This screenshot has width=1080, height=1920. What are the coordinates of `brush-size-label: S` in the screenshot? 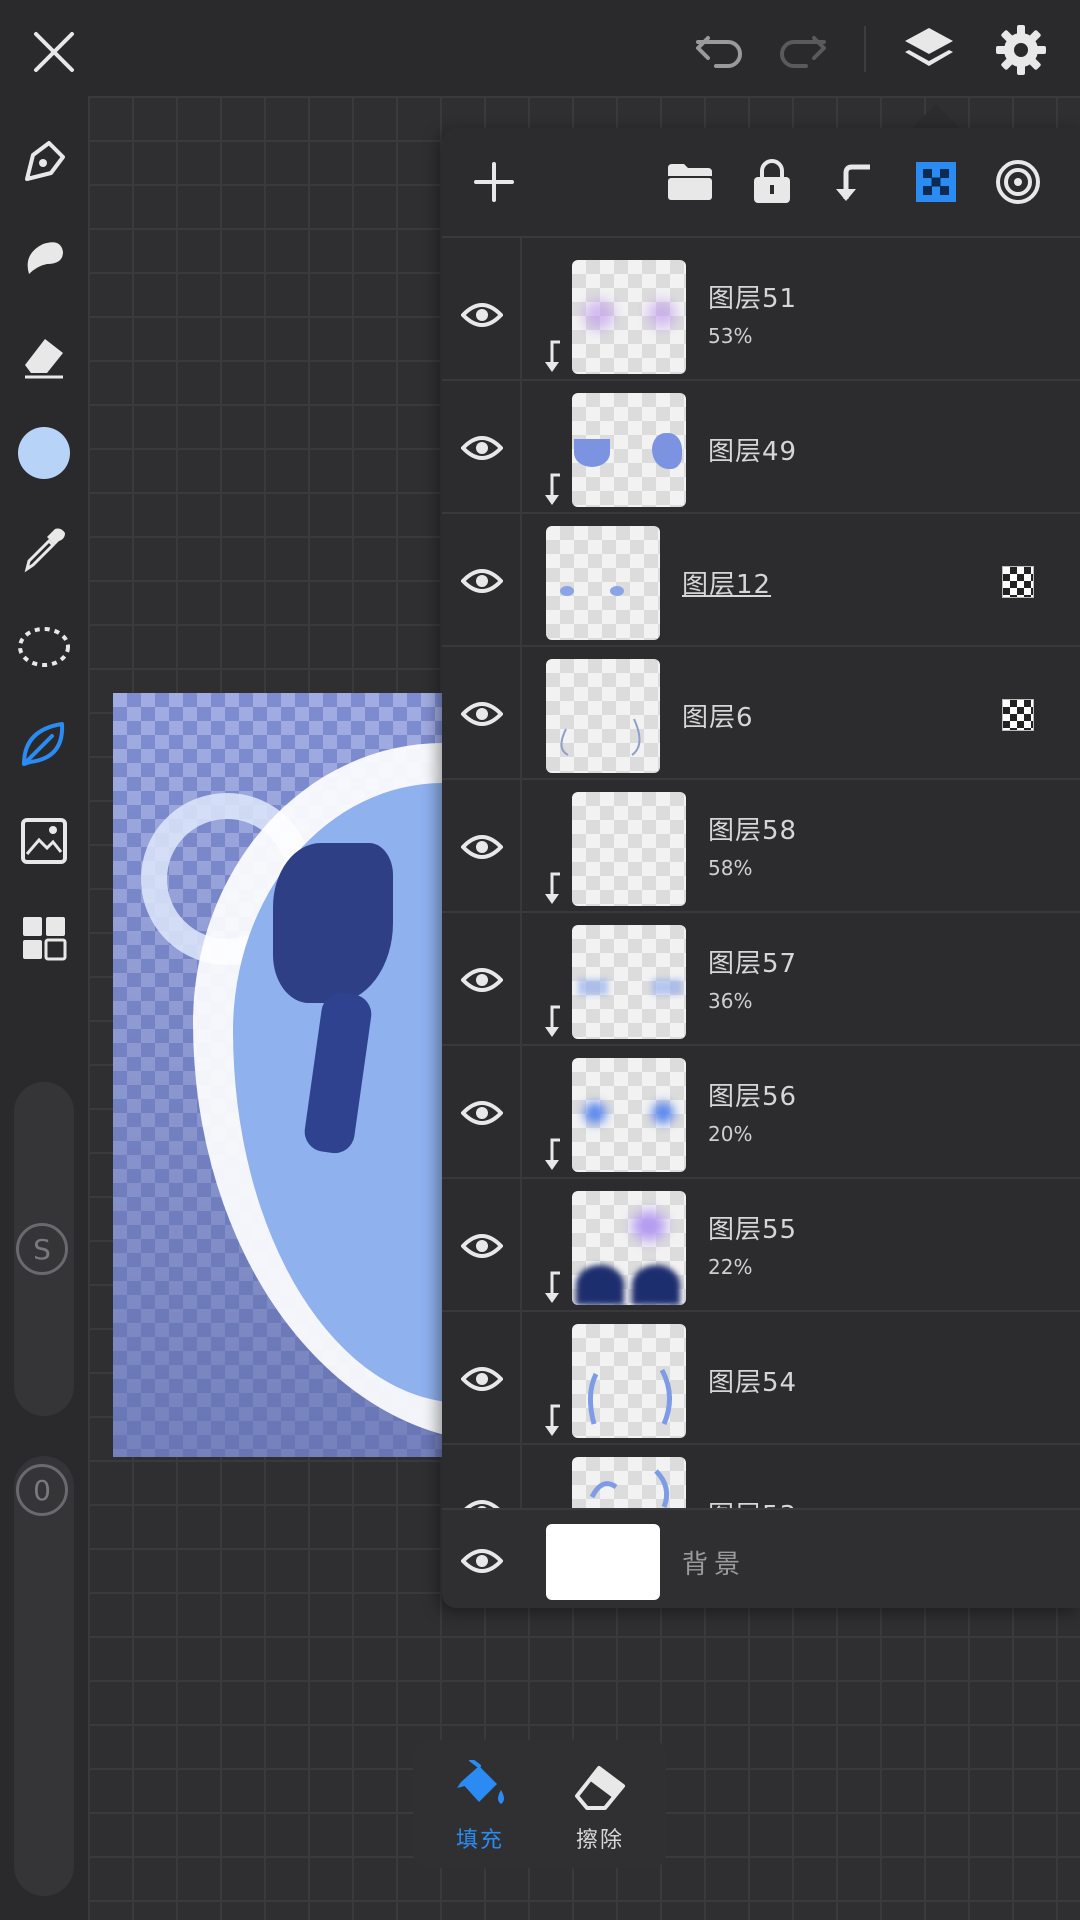 It's located at (42, 1249).